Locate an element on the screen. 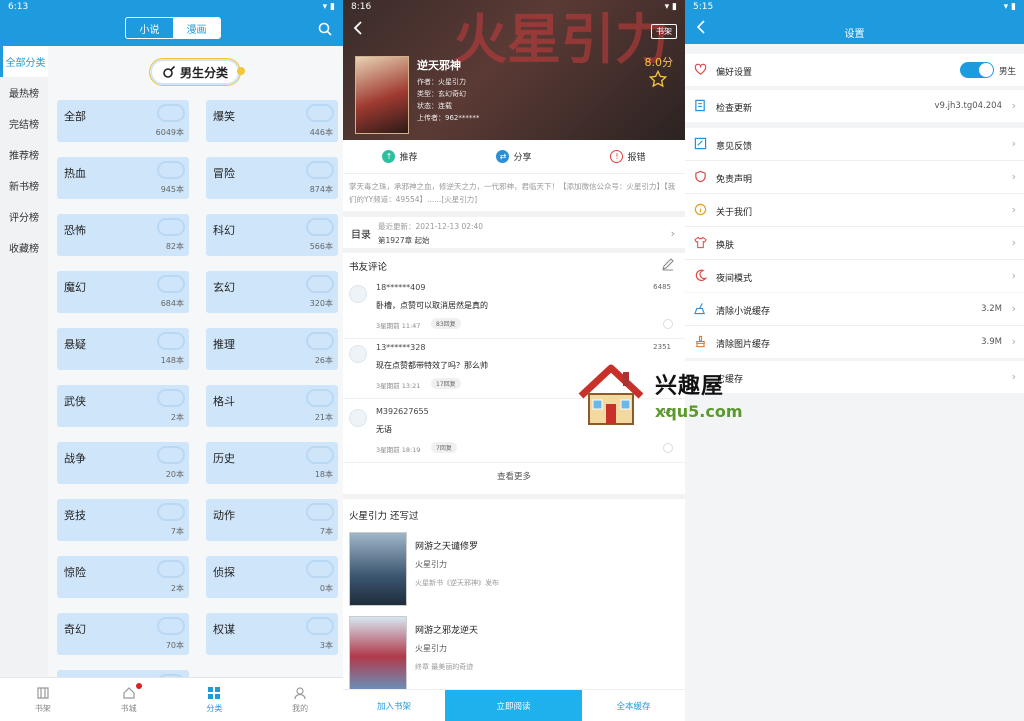 The width and height of the screenshot is (1024, 721). category-tile: 推理 26本 is located at coordinates (272, 349).